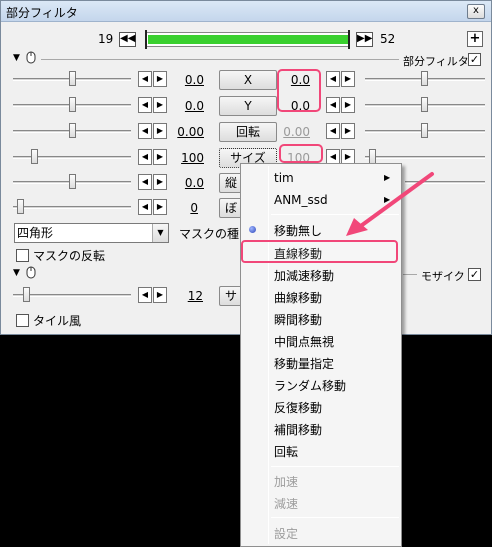  Describe the element at coordinates (248, 132) in the screenshot. I see `rotation-button: 回転` at that location.